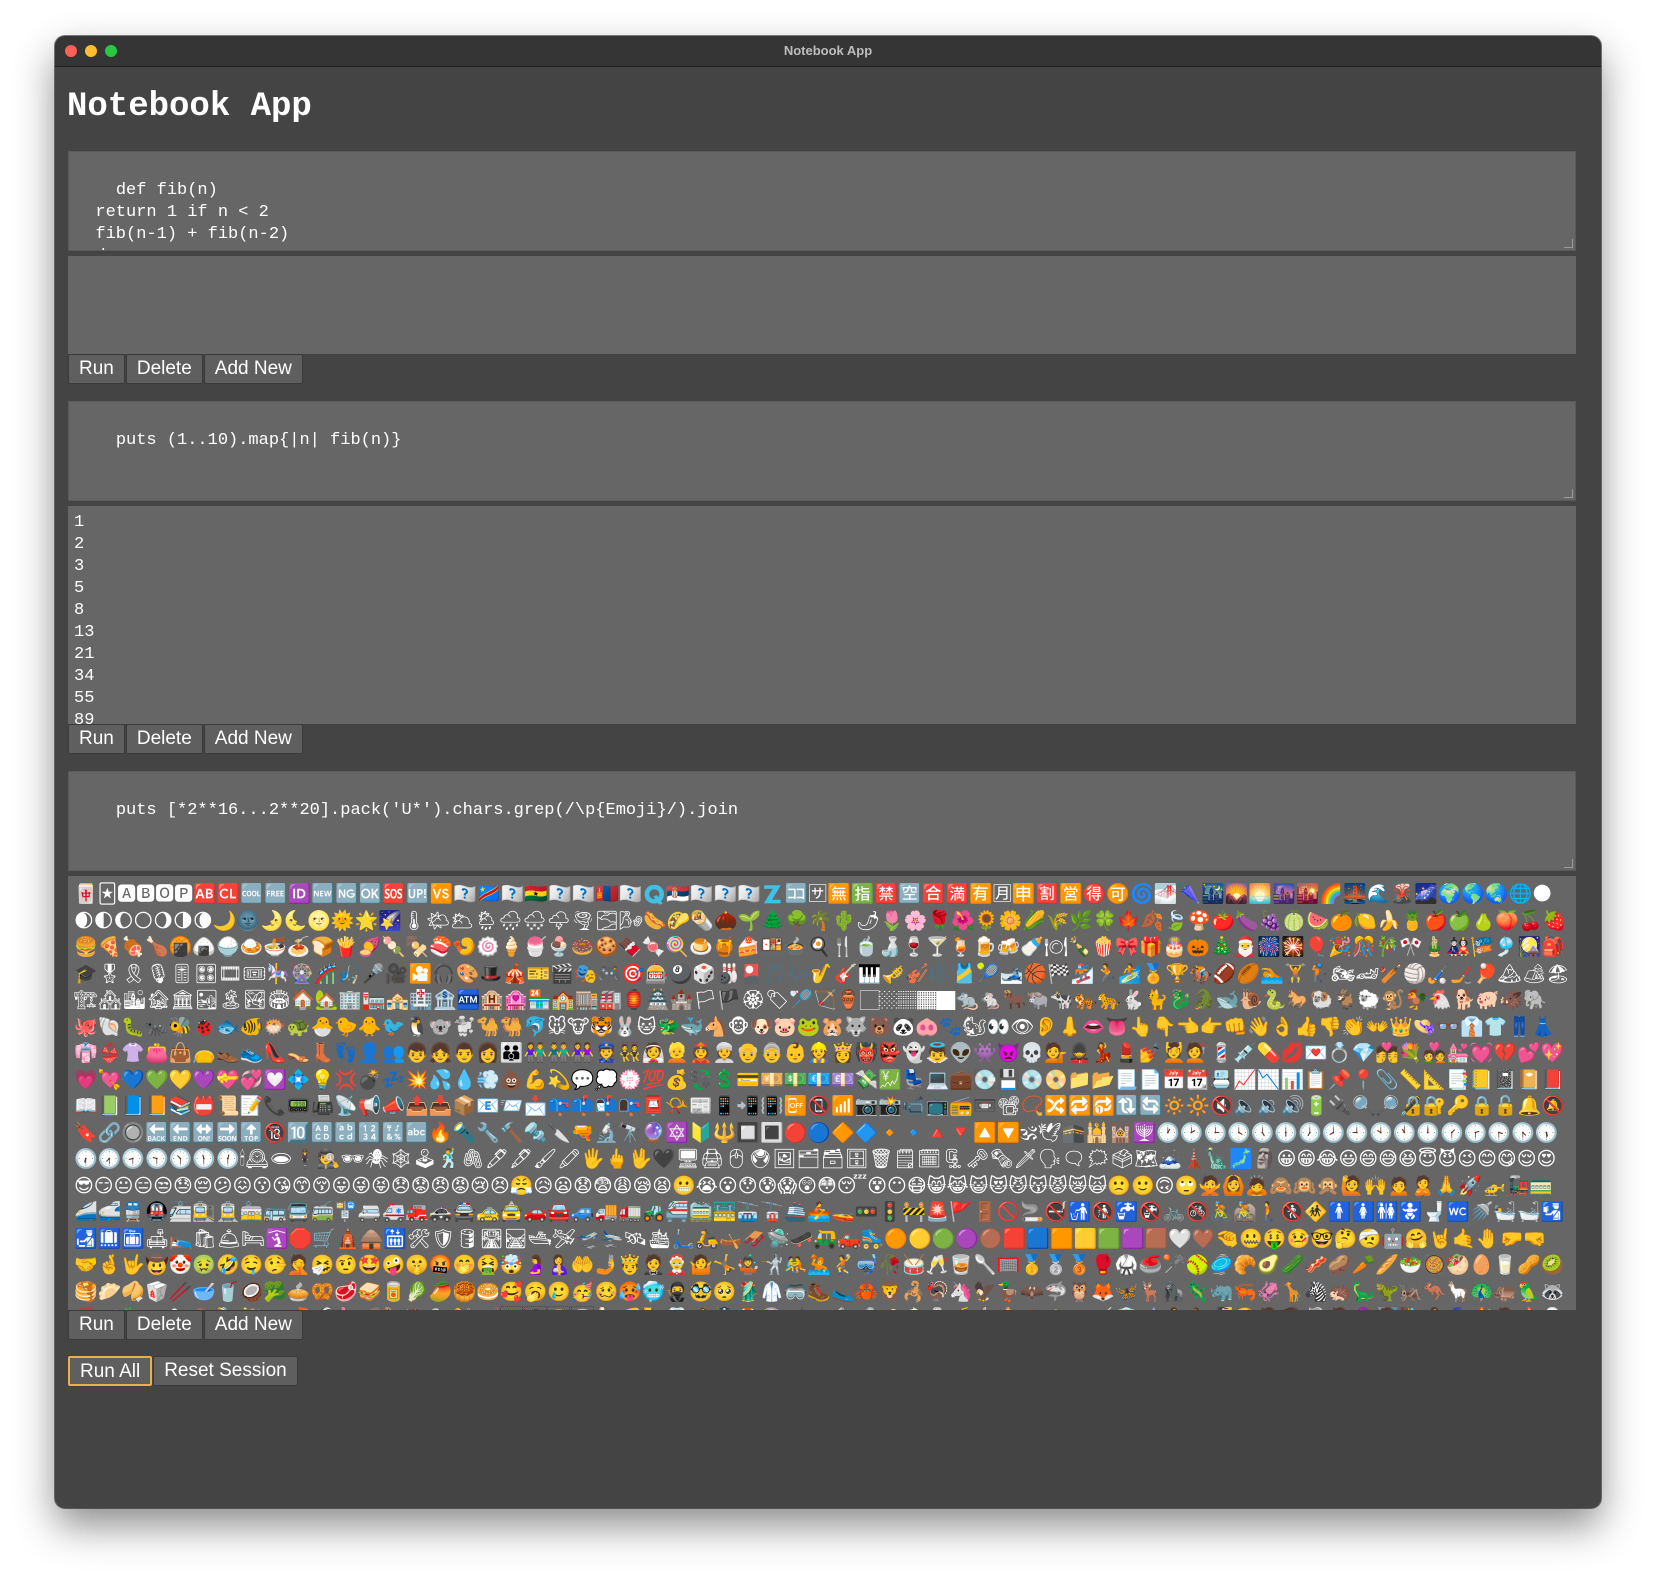  What do you see at coordinates (164, 739) in the screenshot?
I see `cell-2-delete-button: Delete` at bounding box center [164, 739].